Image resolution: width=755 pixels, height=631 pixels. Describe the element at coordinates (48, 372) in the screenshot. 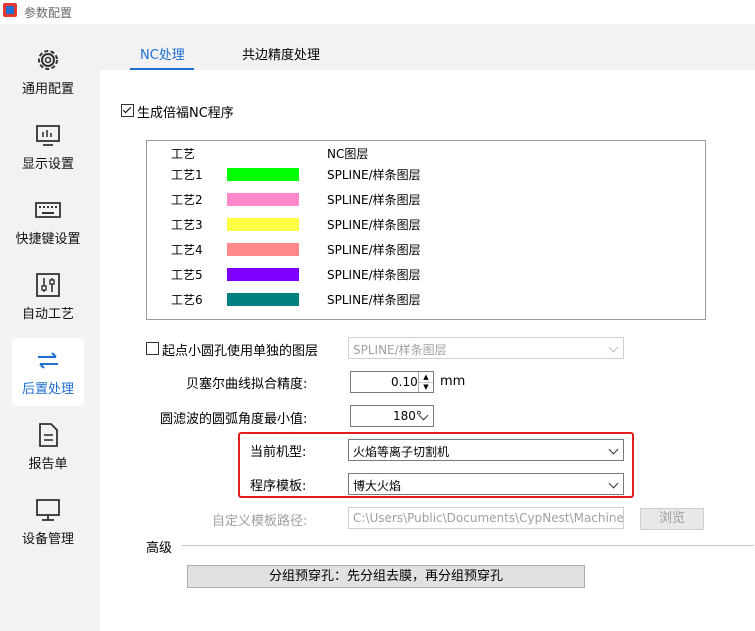

I see `sidebar-item-post-process: 后置处理` at that location.